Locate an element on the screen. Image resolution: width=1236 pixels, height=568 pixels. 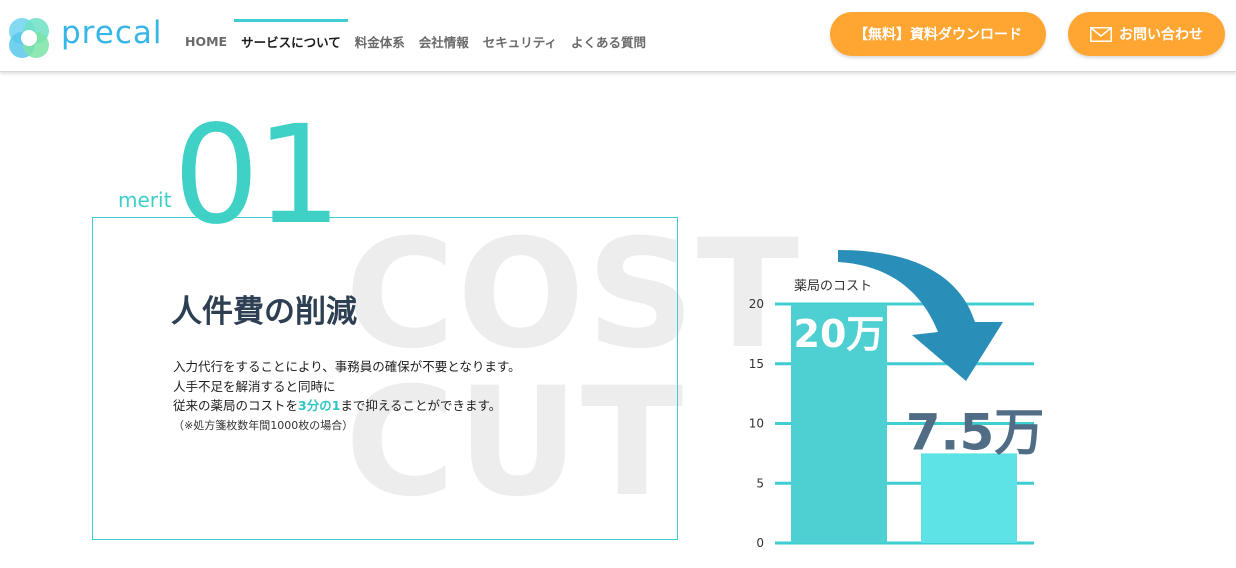
chart-value-label: 7.5万 is located at coordinates (975, 432).